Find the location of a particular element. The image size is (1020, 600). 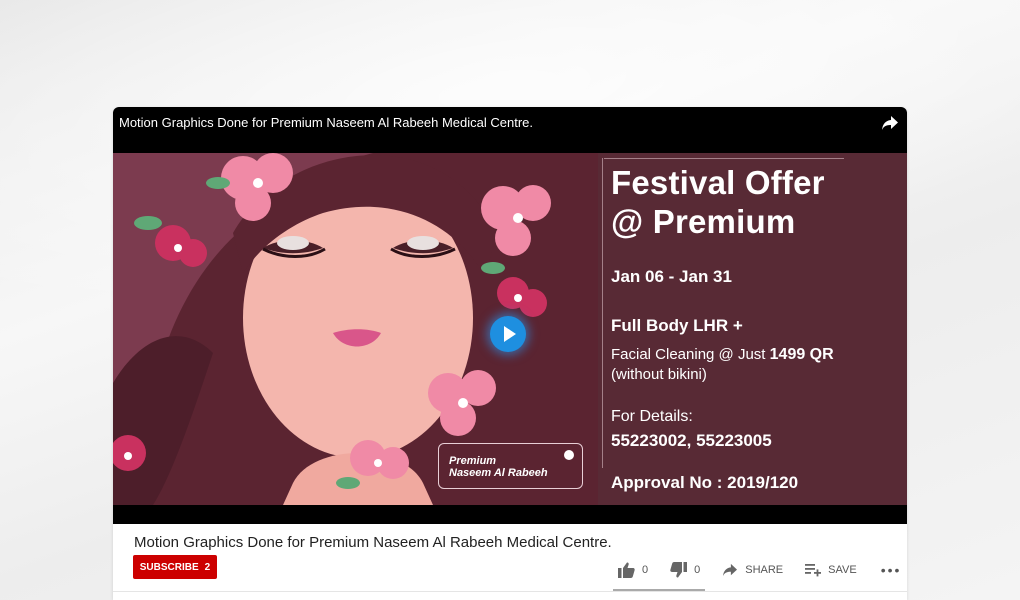

save-label: SAVE is located at coordinates (842, 570).